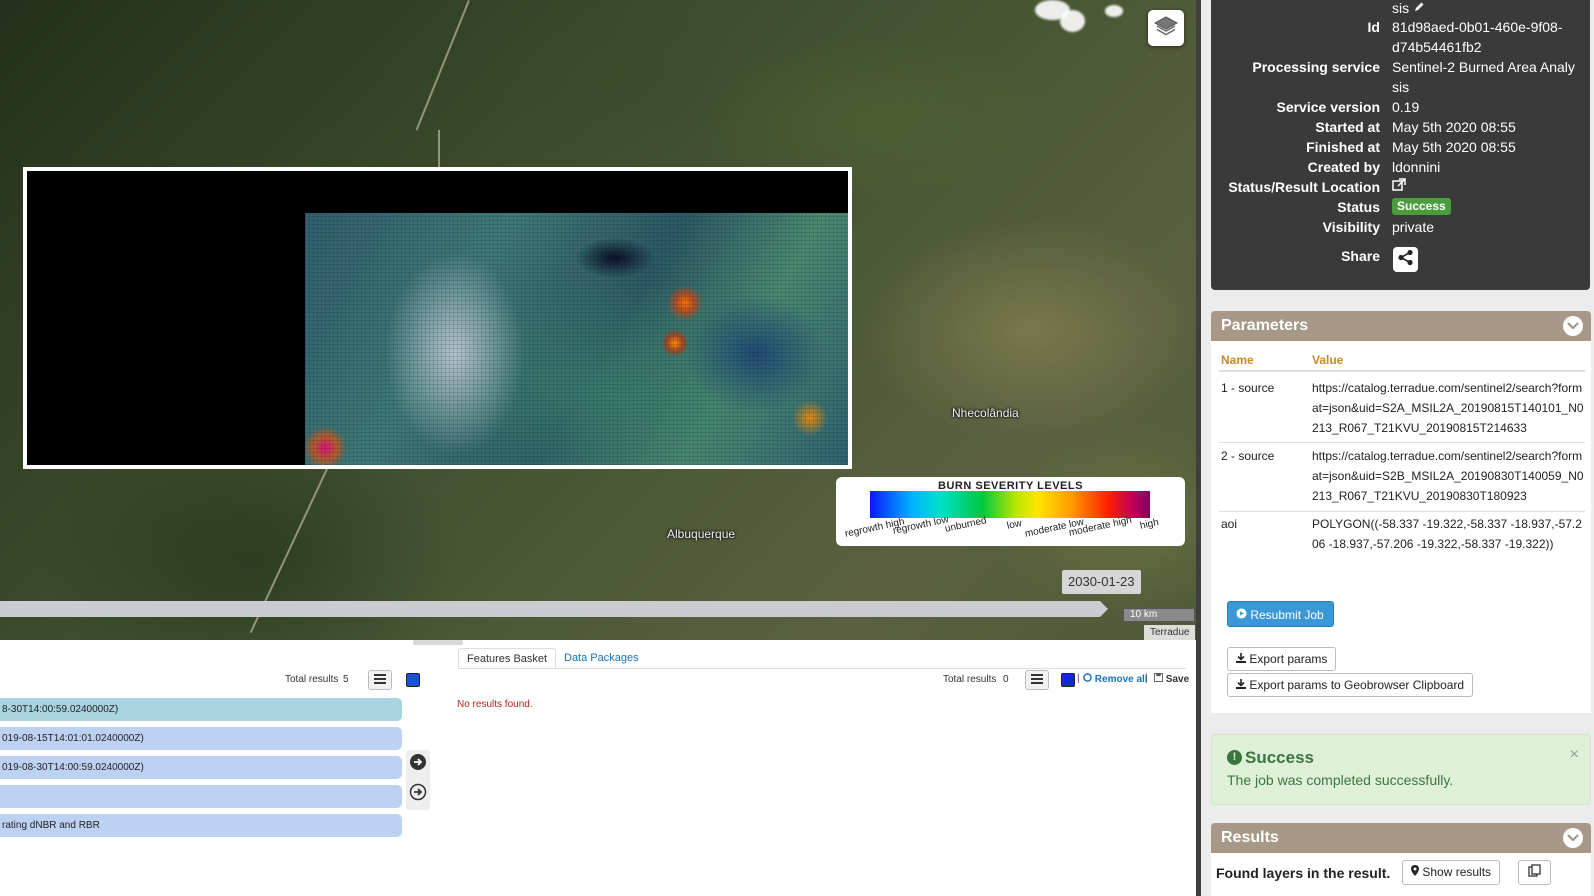 This screenshot has width=1594, height=896. What do you see at coordinates (1248, 388) in the screenshot?
I see `param-name: 1 - source` at bounding box center [1248, 388].